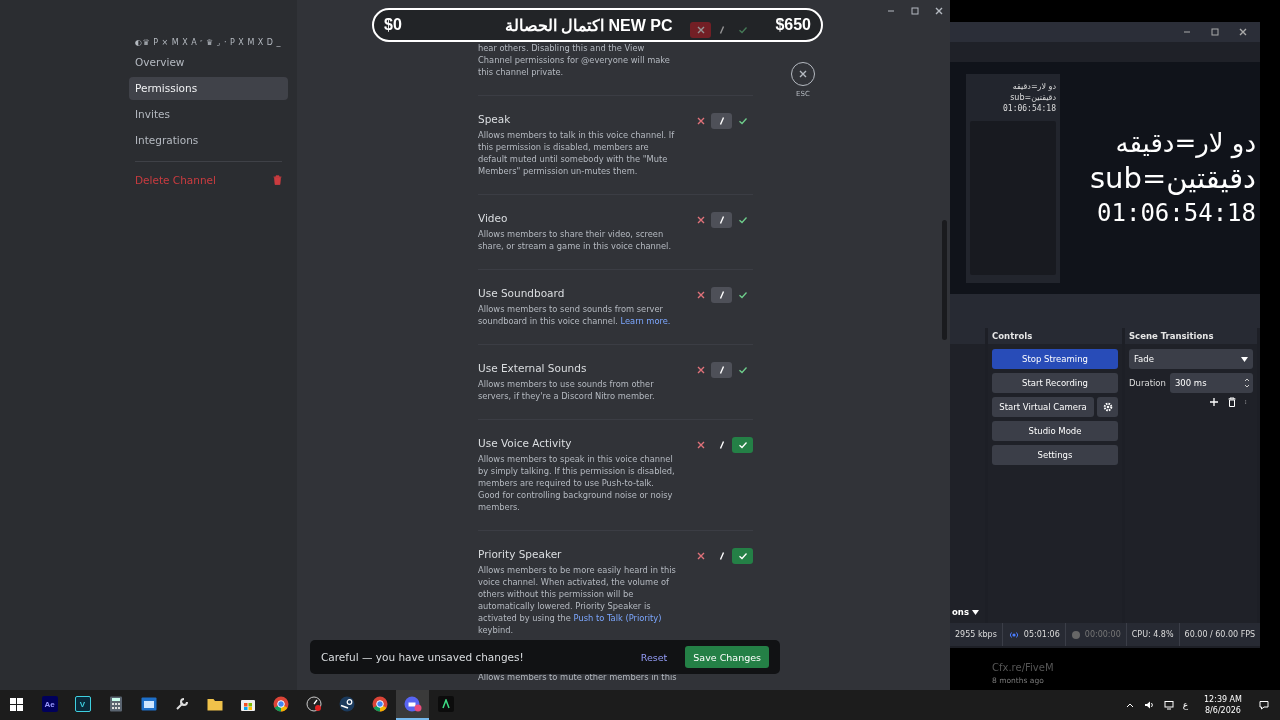  I want to click on folder-icon, so click(214, 704).